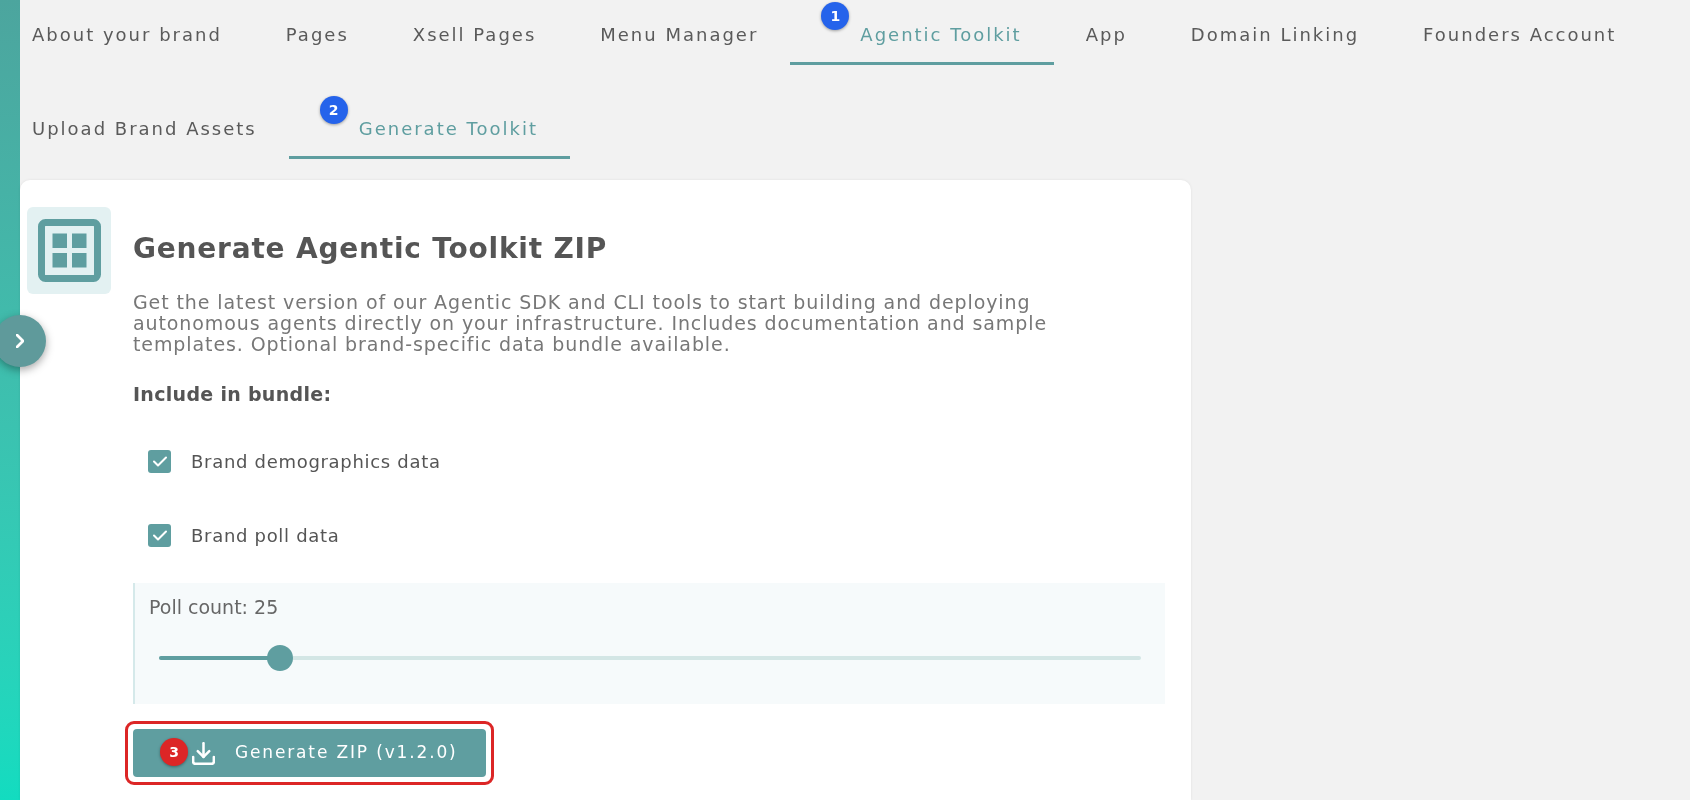 The image size is (1690, 800). What do you see at coordinates (371, 249) in the screenshot?
I see `card-title: Generate Agentic Toolkit ZIP` at bounding box center [371, 249].